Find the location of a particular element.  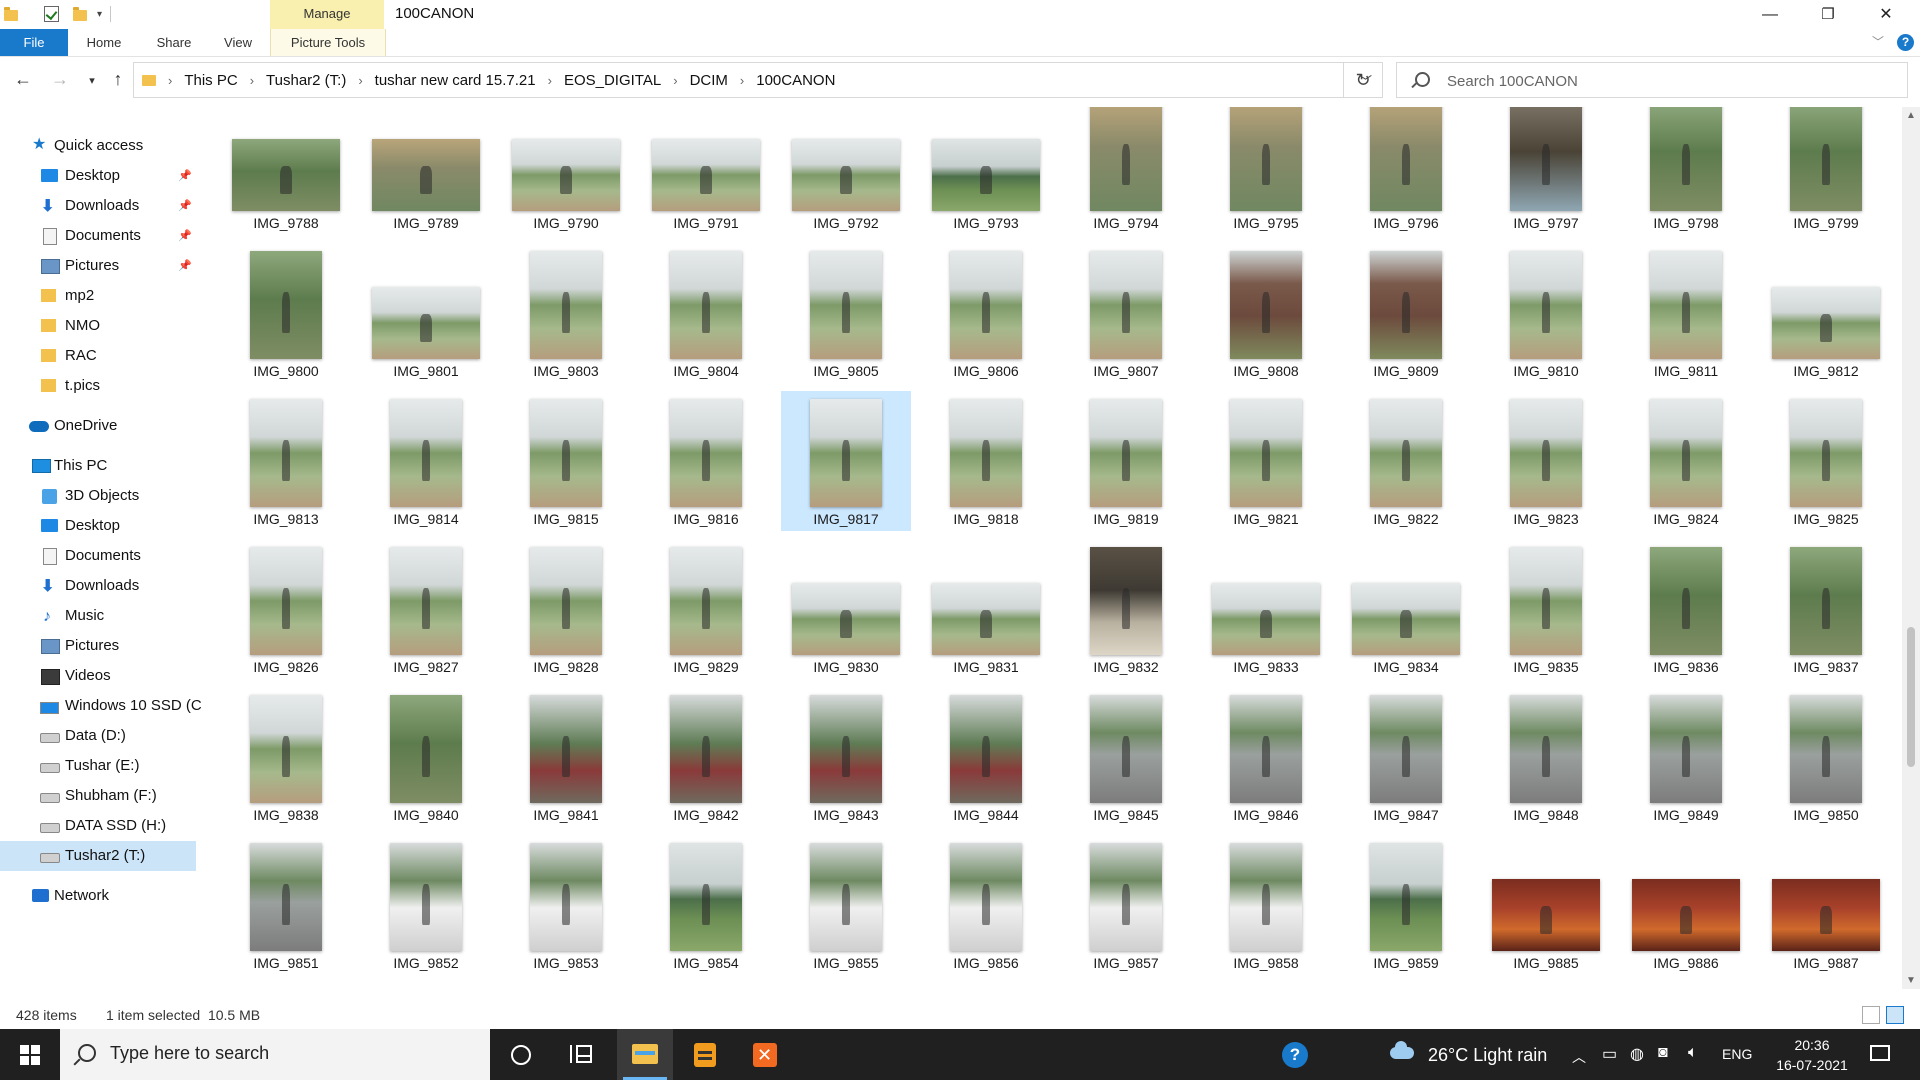

expand-ribbon-icon: ﹀ is located at coordinates (1878, 41).